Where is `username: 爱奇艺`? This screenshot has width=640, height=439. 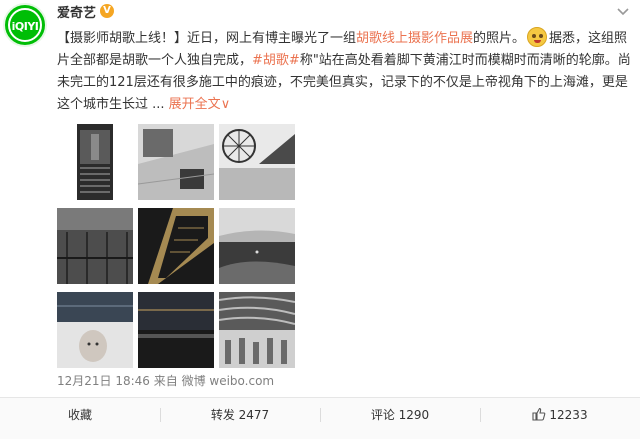 username: 爱奇艺 is located at coordinates (76, 11).